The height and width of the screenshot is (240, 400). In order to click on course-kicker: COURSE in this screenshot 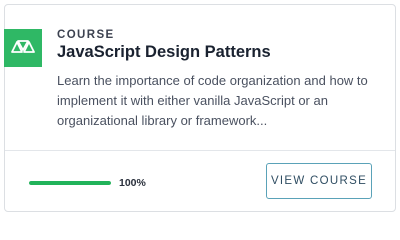, I will do `click(86, 35)`.